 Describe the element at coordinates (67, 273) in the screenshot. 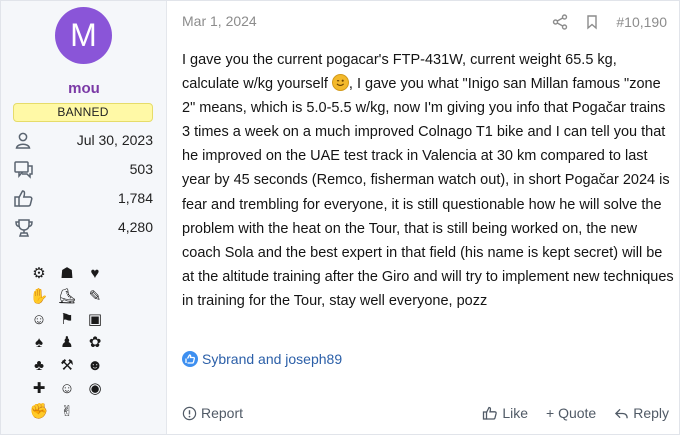

I see `cyclists-icon: ☗` at that location.